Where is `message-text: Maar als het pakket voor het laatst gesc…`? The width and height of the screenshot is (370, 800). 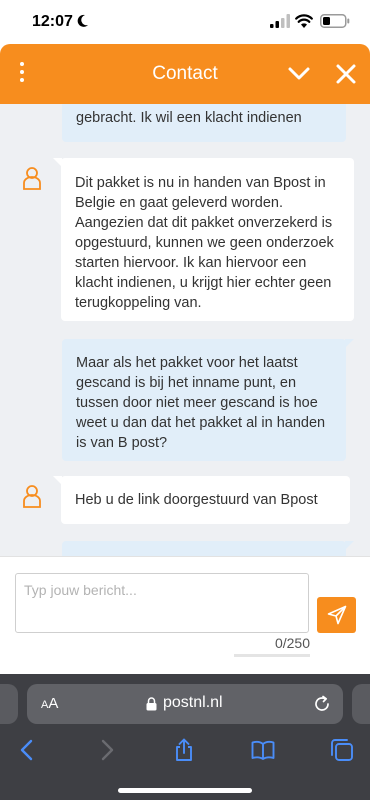
message-text: Maar als het pakket voor het laatst gesc… is located at coordinates (201, 403).